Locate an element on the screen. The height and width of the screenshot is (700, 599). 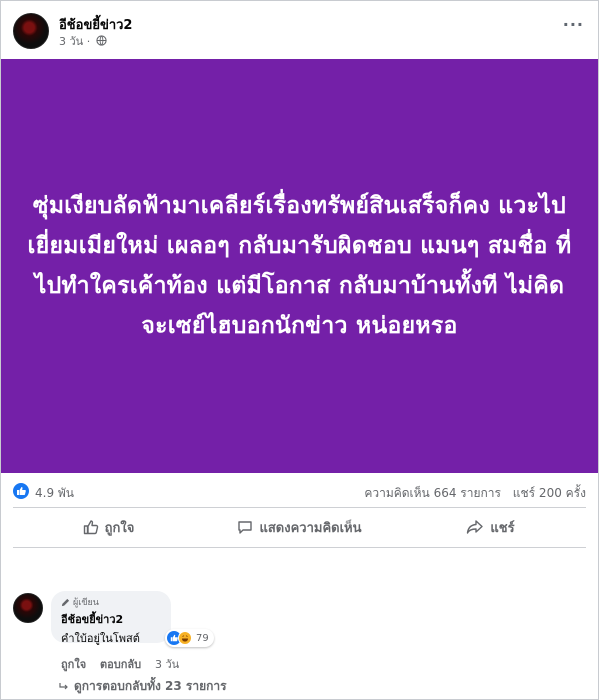
pencil-icon is located at coordinates (65, 602).